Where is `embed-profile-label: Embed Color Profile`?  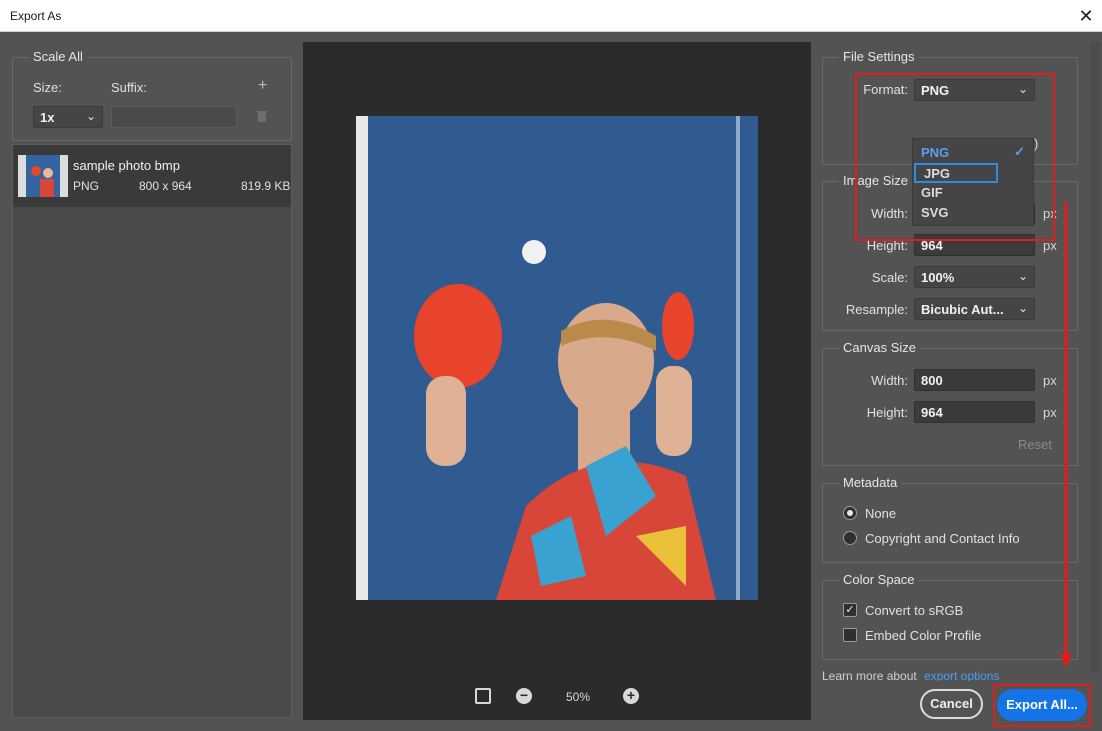
embed-profile-label: Embed Color Profile is located at coordinates (923, 635).